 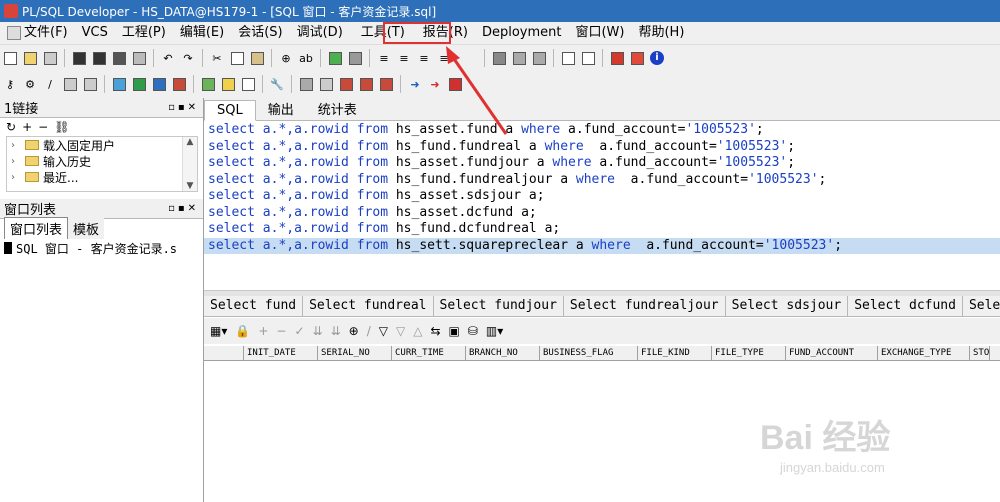 What do you see at coordinates (299, 331) in the screenshot?
I see `post-icon: ✓` at bounding box center [299, 331].